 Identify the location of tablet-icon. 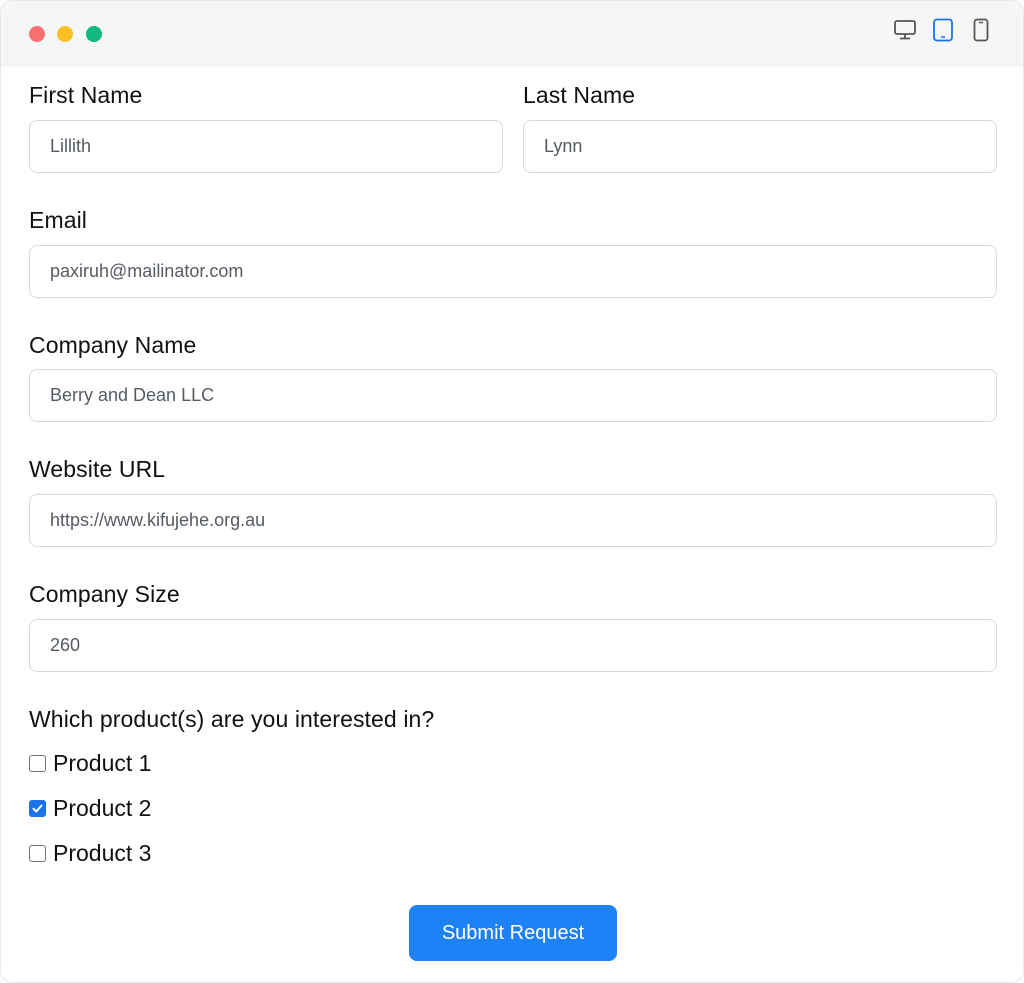
(943, 30).